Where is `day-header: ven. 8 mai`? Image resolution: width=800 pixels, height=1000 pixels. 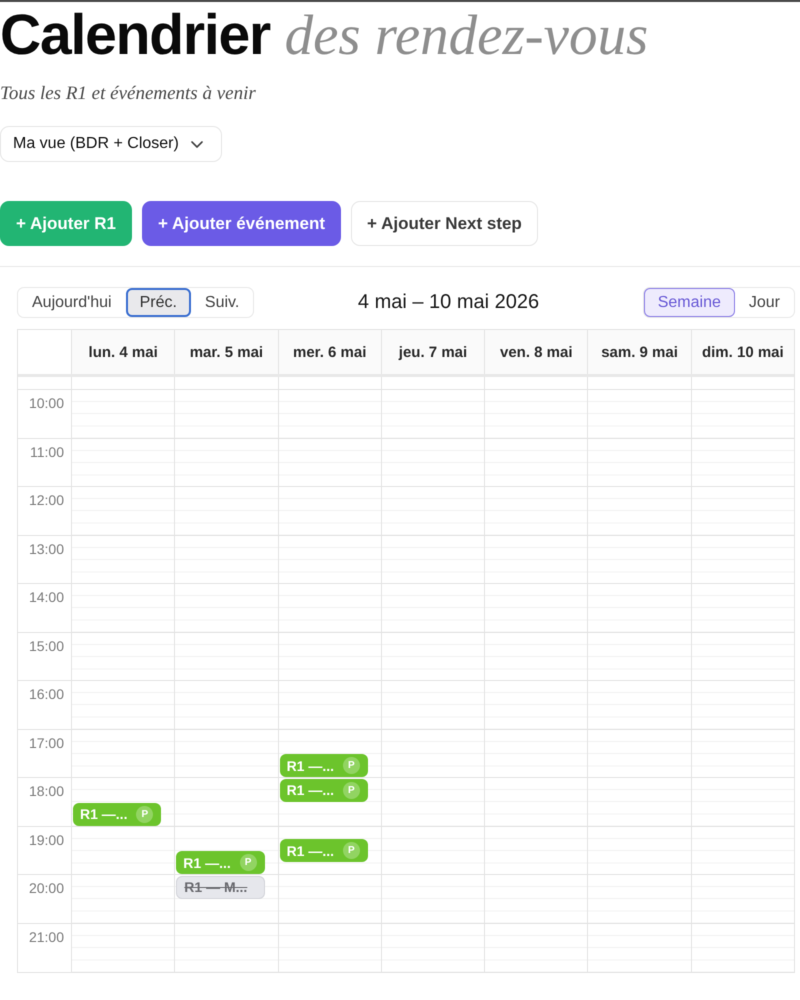 day-header: ven. 8 mai is located at coordinates (536, 352).